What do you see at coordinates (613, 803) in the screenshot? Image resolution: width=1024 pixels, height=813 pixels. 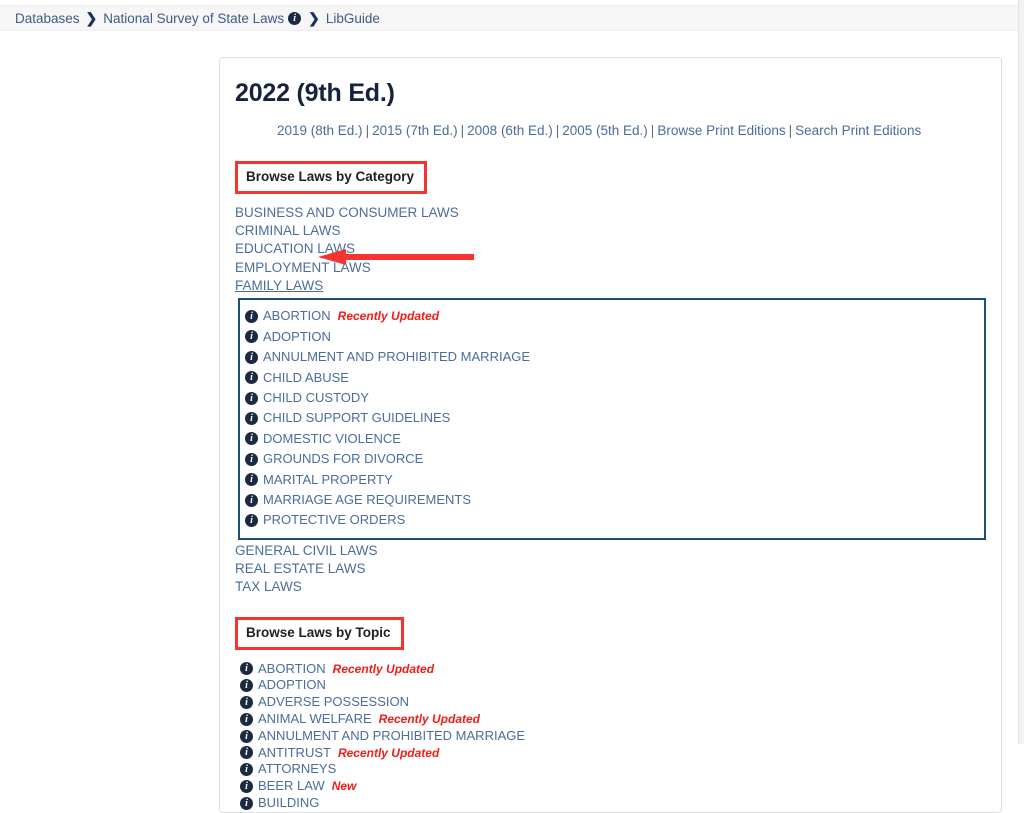 I see `list-item: i BUILDING` at bounding box center [613, 803].